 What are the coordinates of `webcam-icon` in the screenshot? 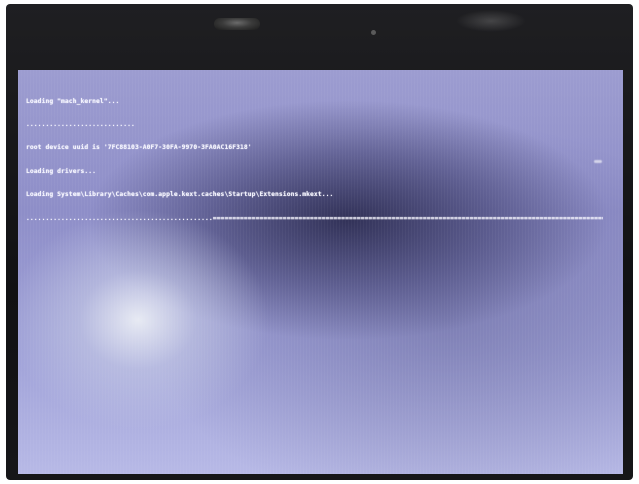 It's located at (237, 24).